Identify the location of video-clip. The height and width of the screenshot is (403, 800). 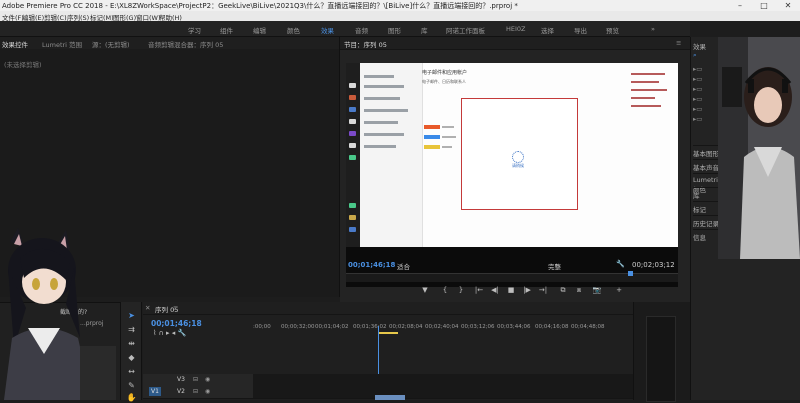
(390, 397).